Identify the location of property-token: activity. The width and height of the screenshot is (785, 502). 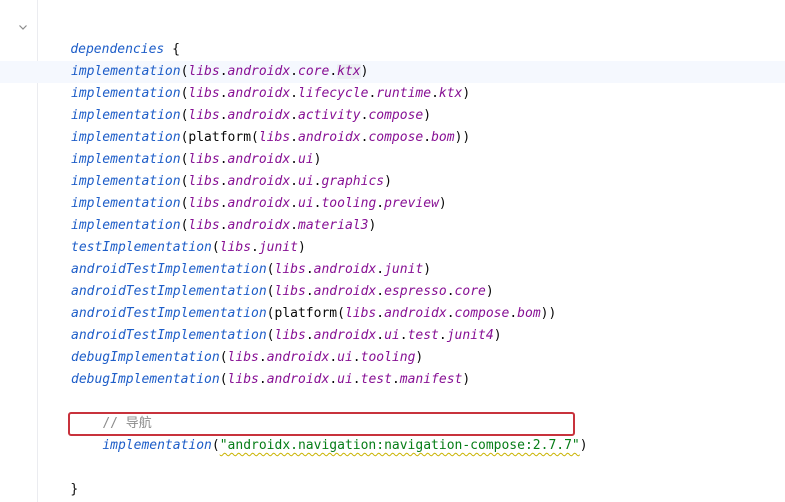
(329, 115).